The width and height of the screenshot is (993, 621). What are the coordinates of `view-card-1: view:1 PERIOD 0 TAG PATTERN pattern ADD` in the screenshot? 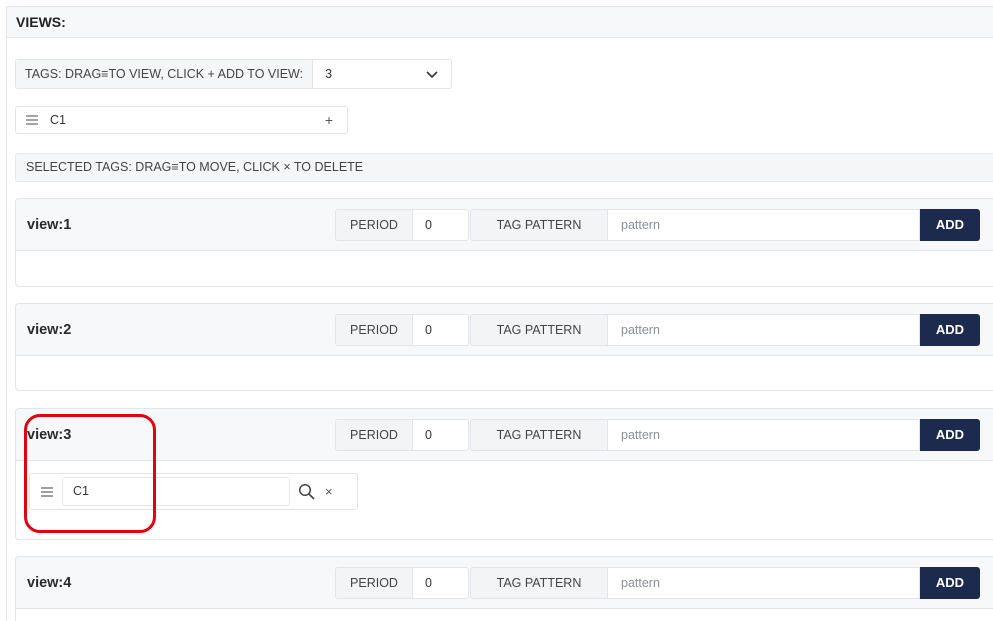 It's located at (504, 242).